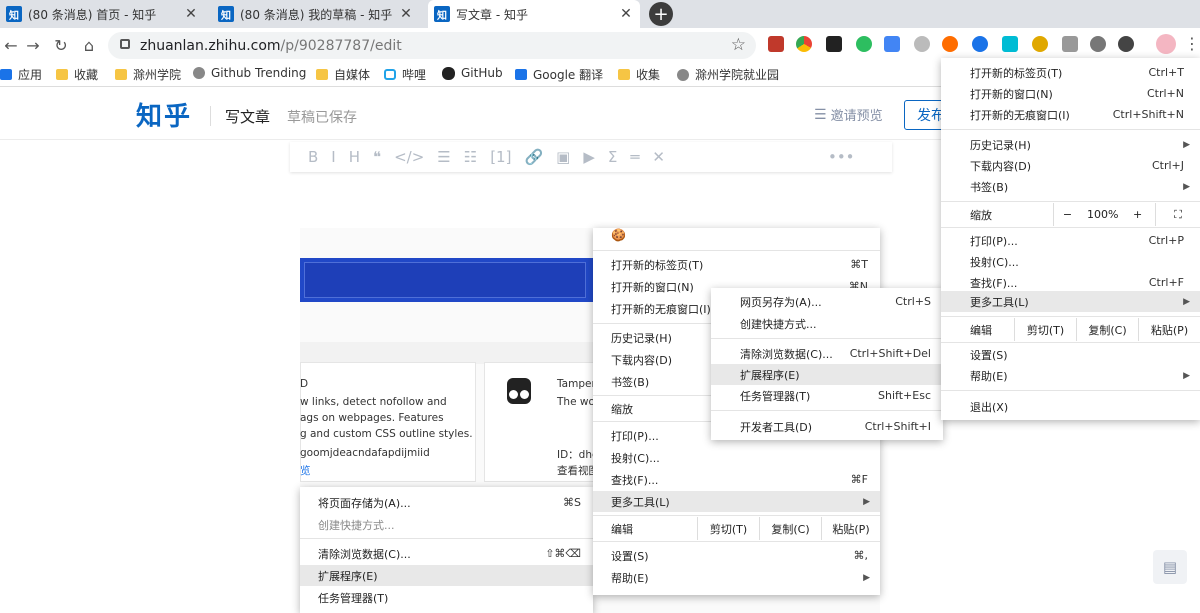 This screenshot has width=1200, height=613. I want to click on bold-icon: B, so click(313, 157).